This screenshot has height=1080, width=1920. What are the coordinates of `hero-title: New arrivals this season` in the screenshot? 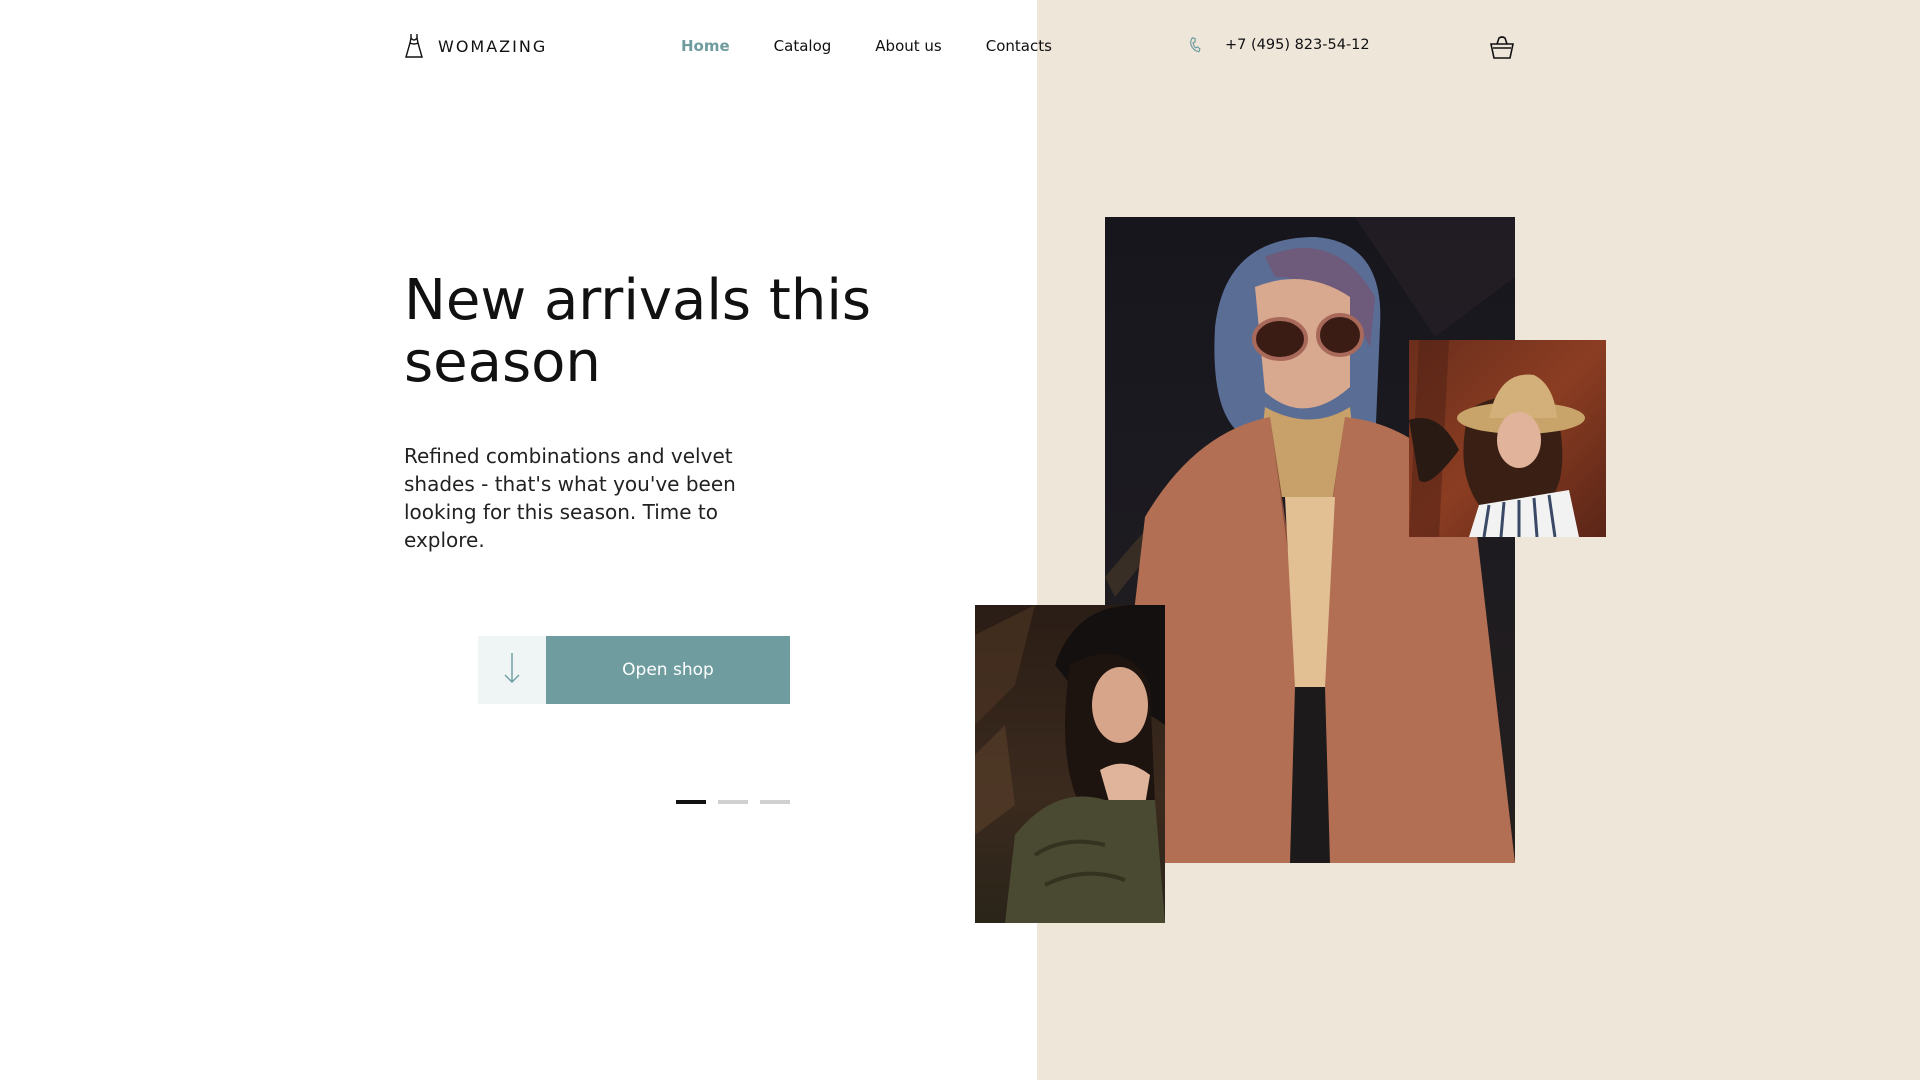 It's located at (638, 331).